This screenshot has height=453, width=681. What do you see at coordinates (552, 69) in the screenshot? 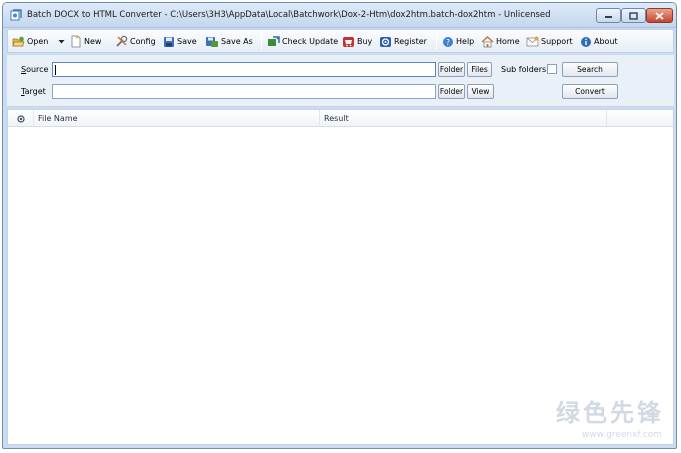
I see `sub-folders-checkbox` at bounding box center [552, 69].